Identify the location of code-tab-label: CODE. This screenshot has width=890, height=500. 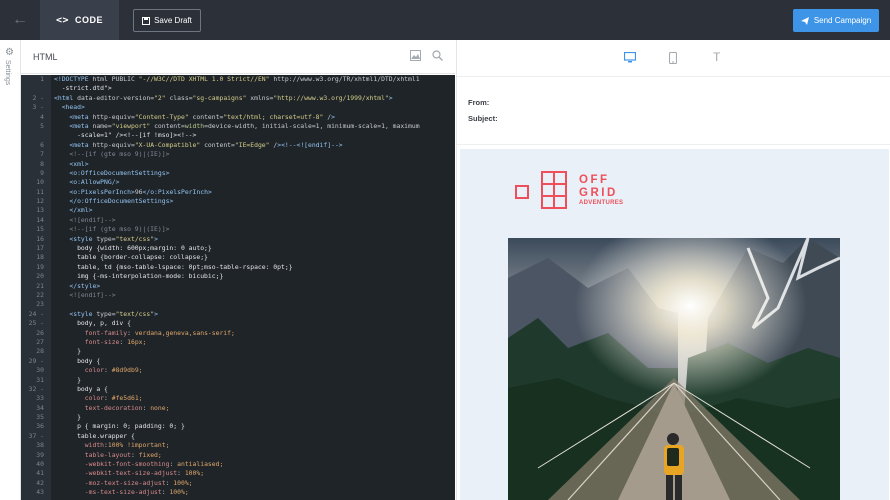
(89, 20).